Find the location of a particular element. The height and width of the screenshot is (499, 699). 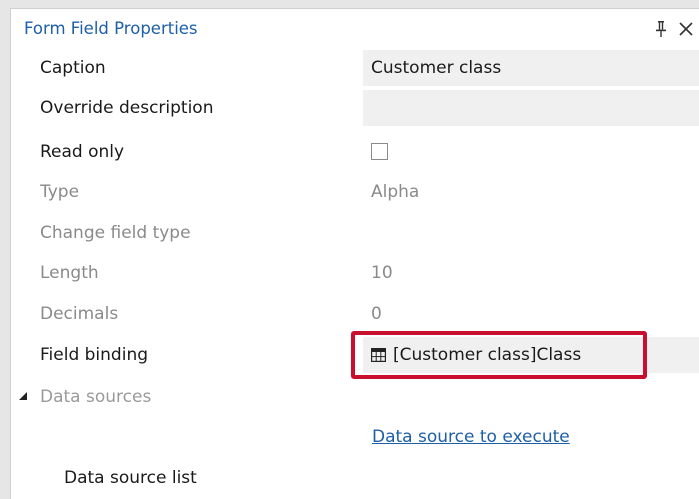

panel-title: Form Field Properties is located at coordinates (111, 28).